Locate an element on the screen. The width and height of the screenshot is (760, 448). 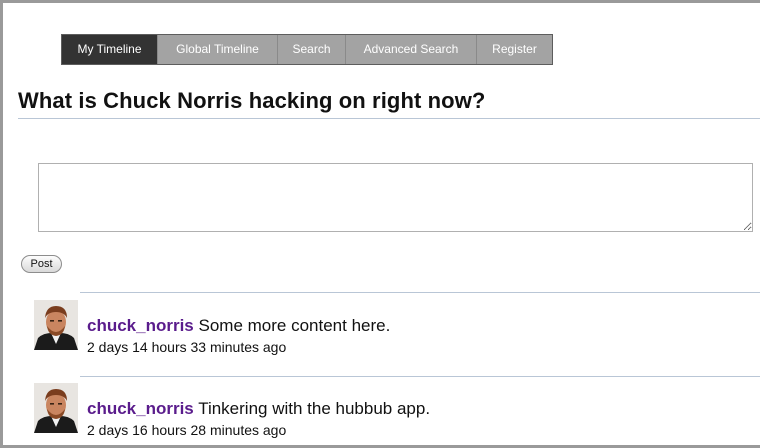
title-divider is located at coordinates (389, 118).